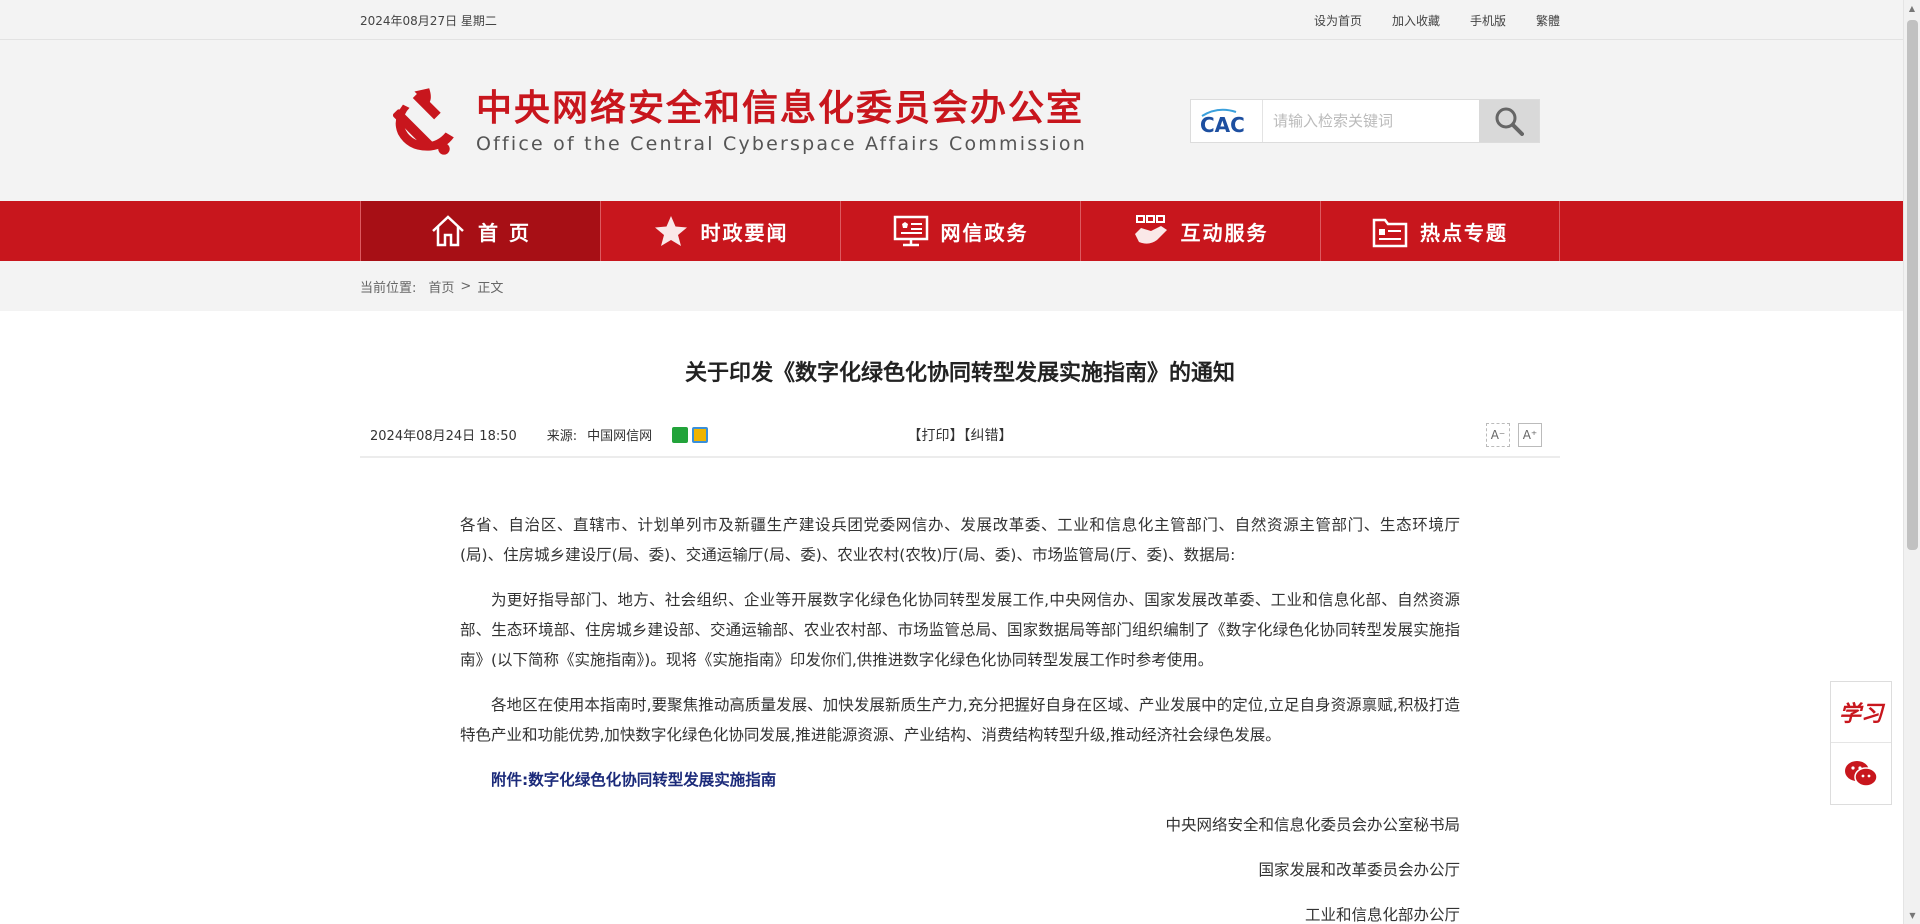 Image resolution: width=1920 pixels, height=924 pixels. I want to click on page-scrollbar: ▲ ▼, so click(1911, 462).